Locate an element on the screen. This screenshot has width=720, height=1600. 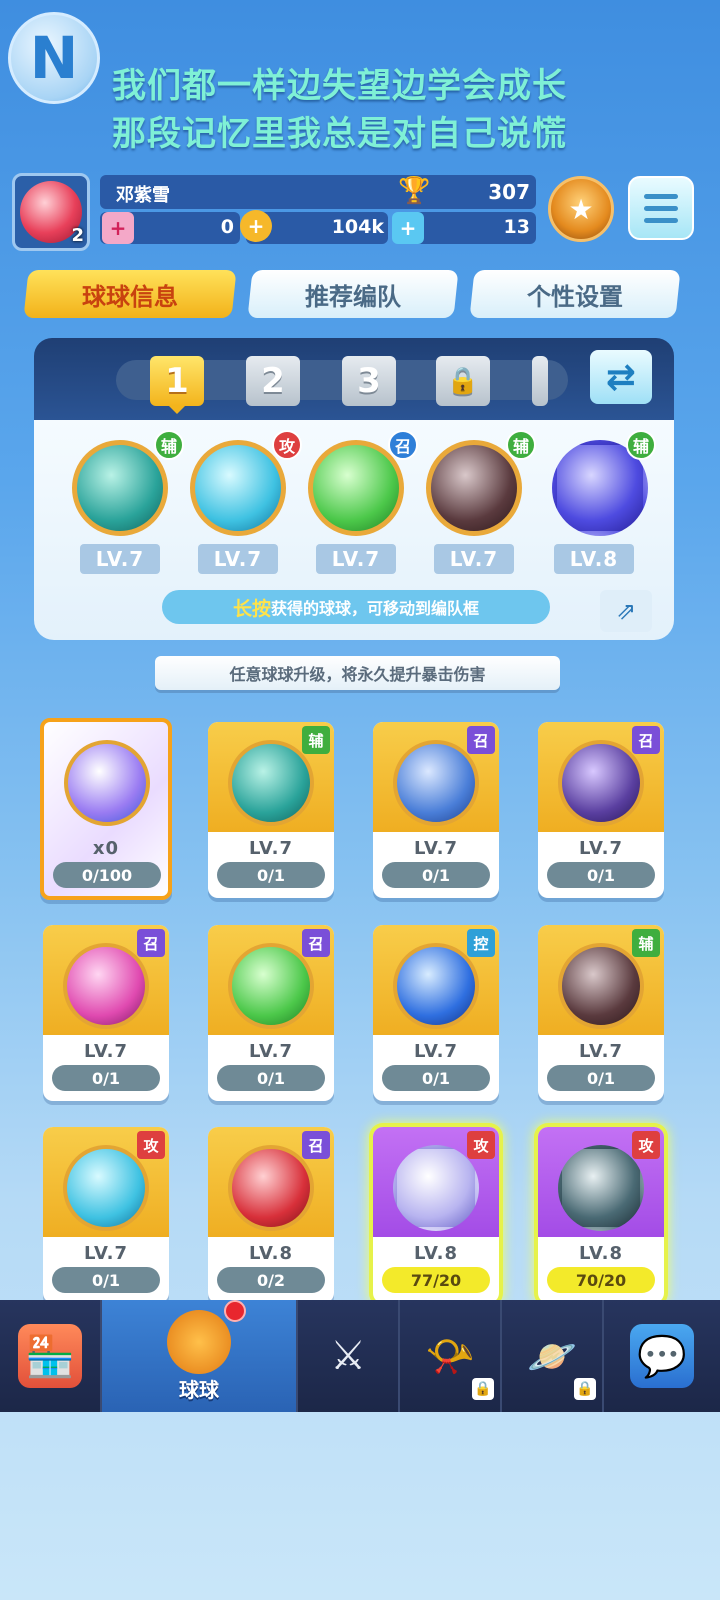
hint-text: 获得的球球，可移动到编队框 is located at coordinates (375, 608).